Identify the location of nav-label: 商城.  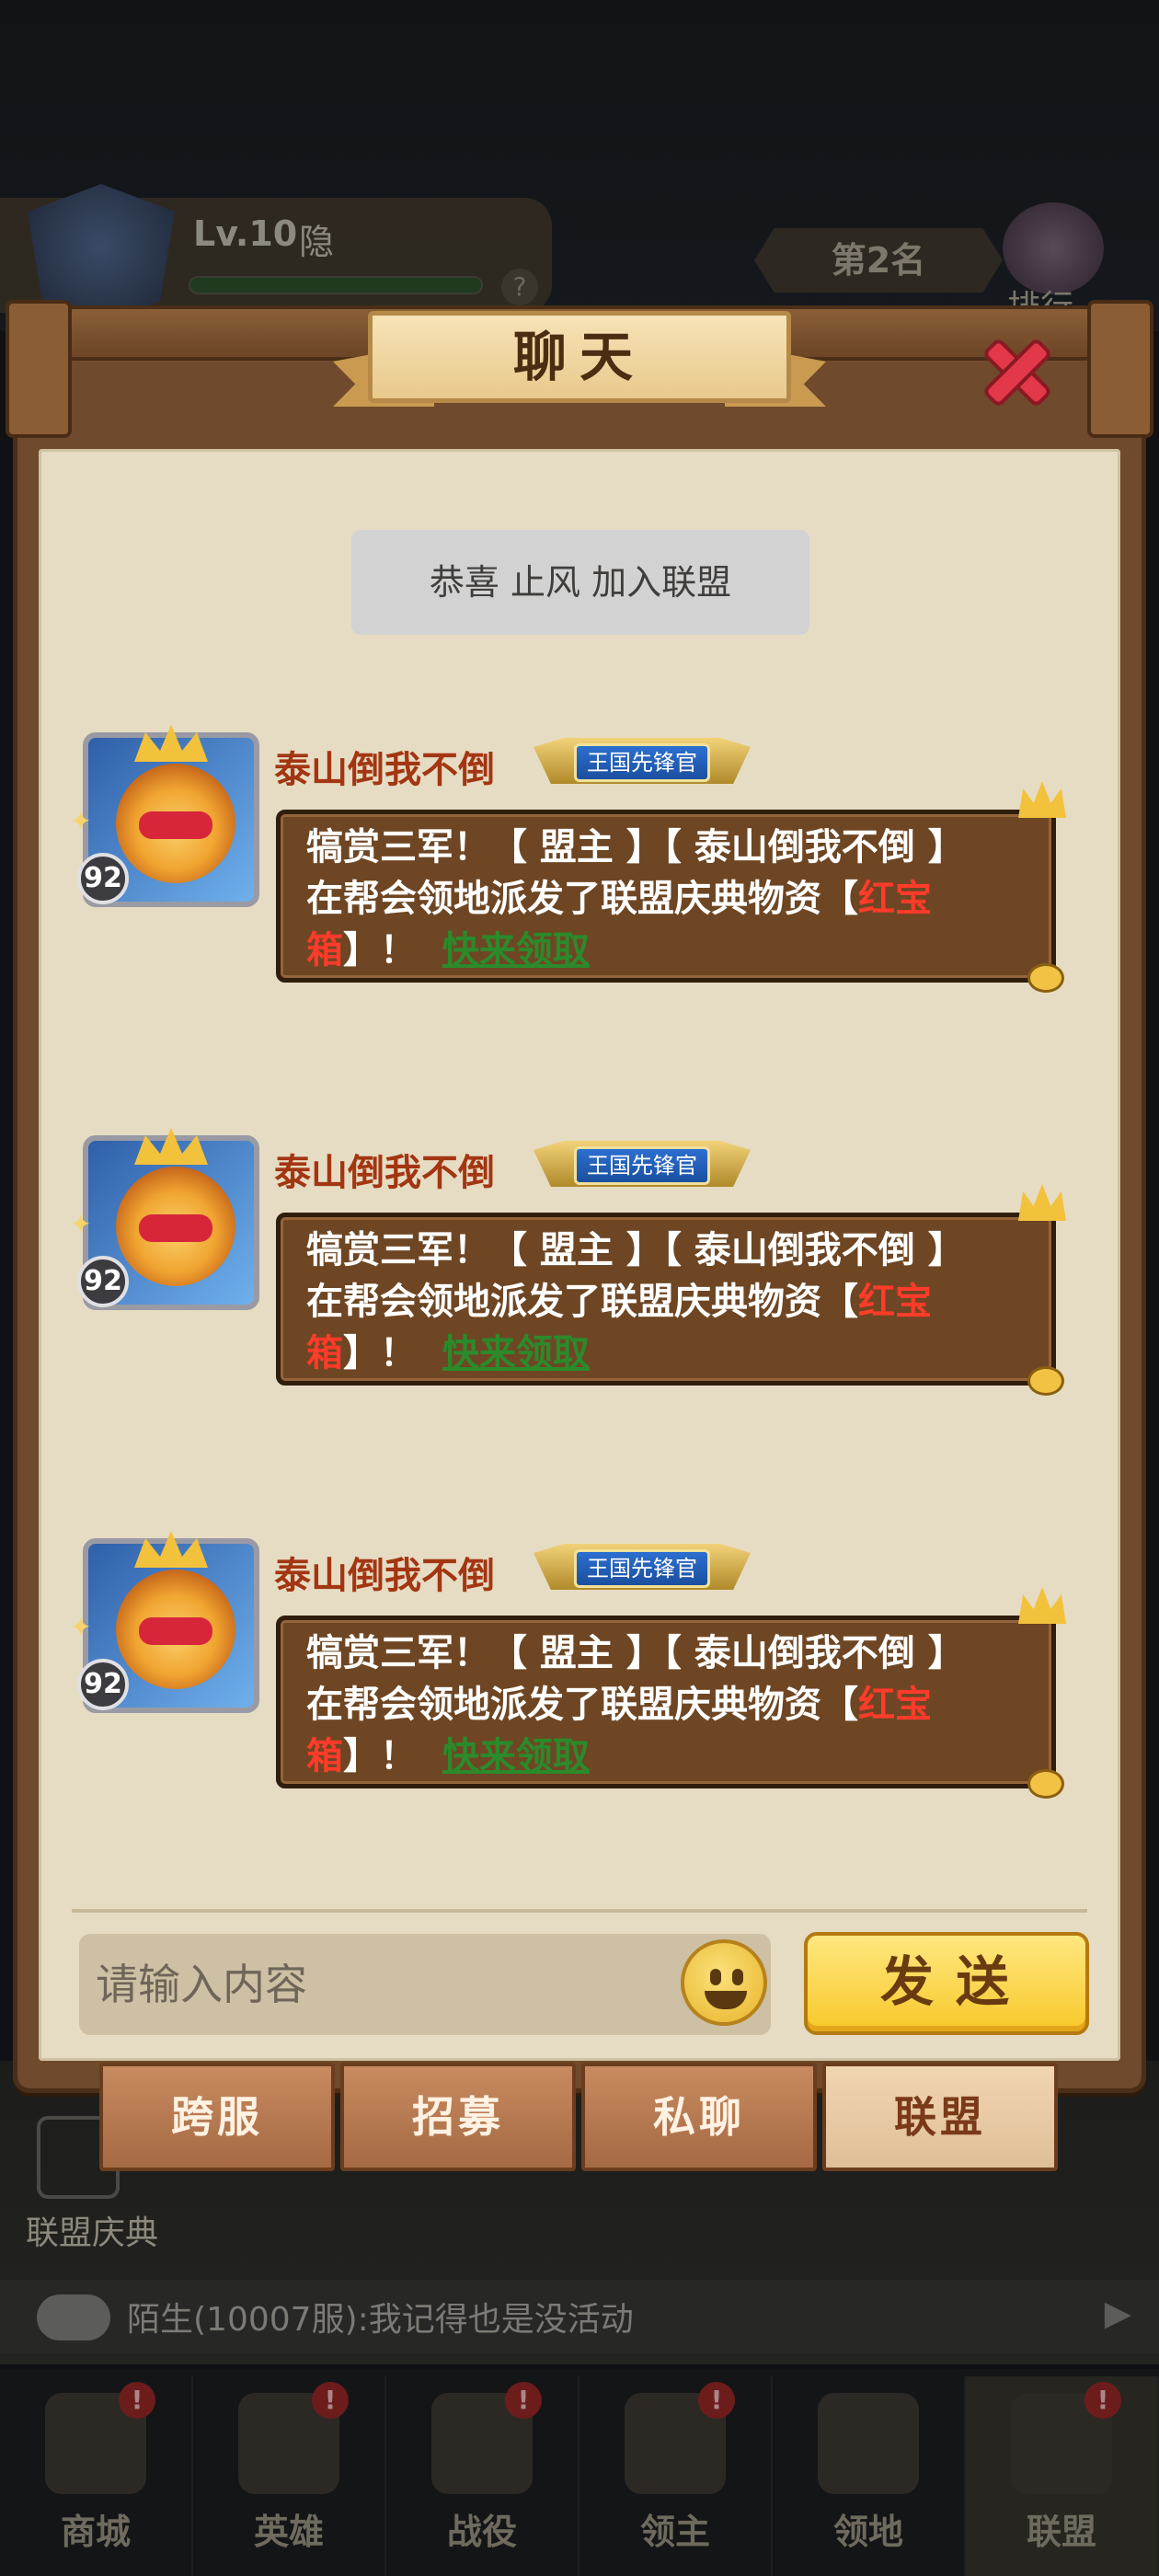
(95, 2532).